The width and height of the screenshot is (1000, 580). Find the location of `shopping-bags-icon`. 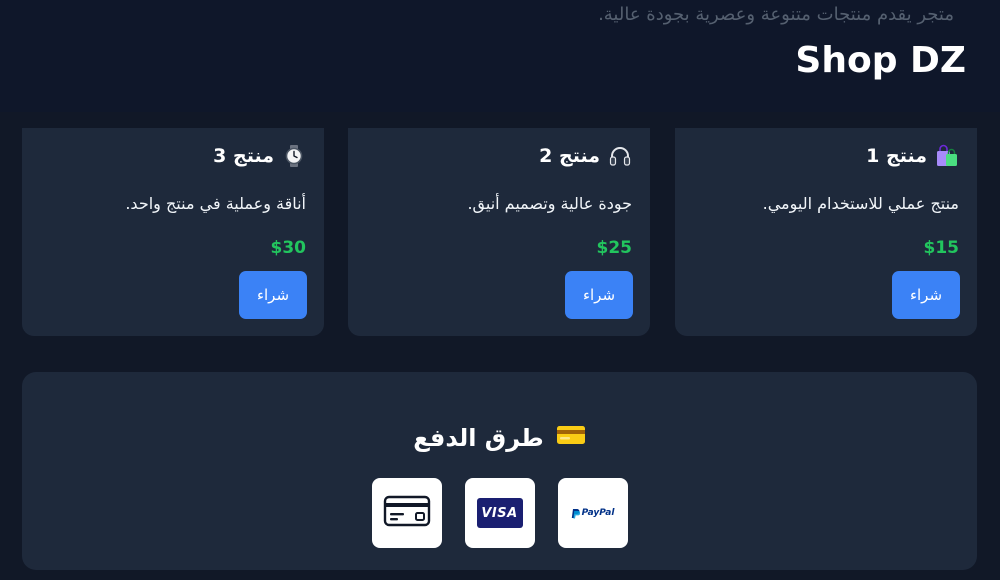

shopping-bags-icon is located at coordinates (947, 156).